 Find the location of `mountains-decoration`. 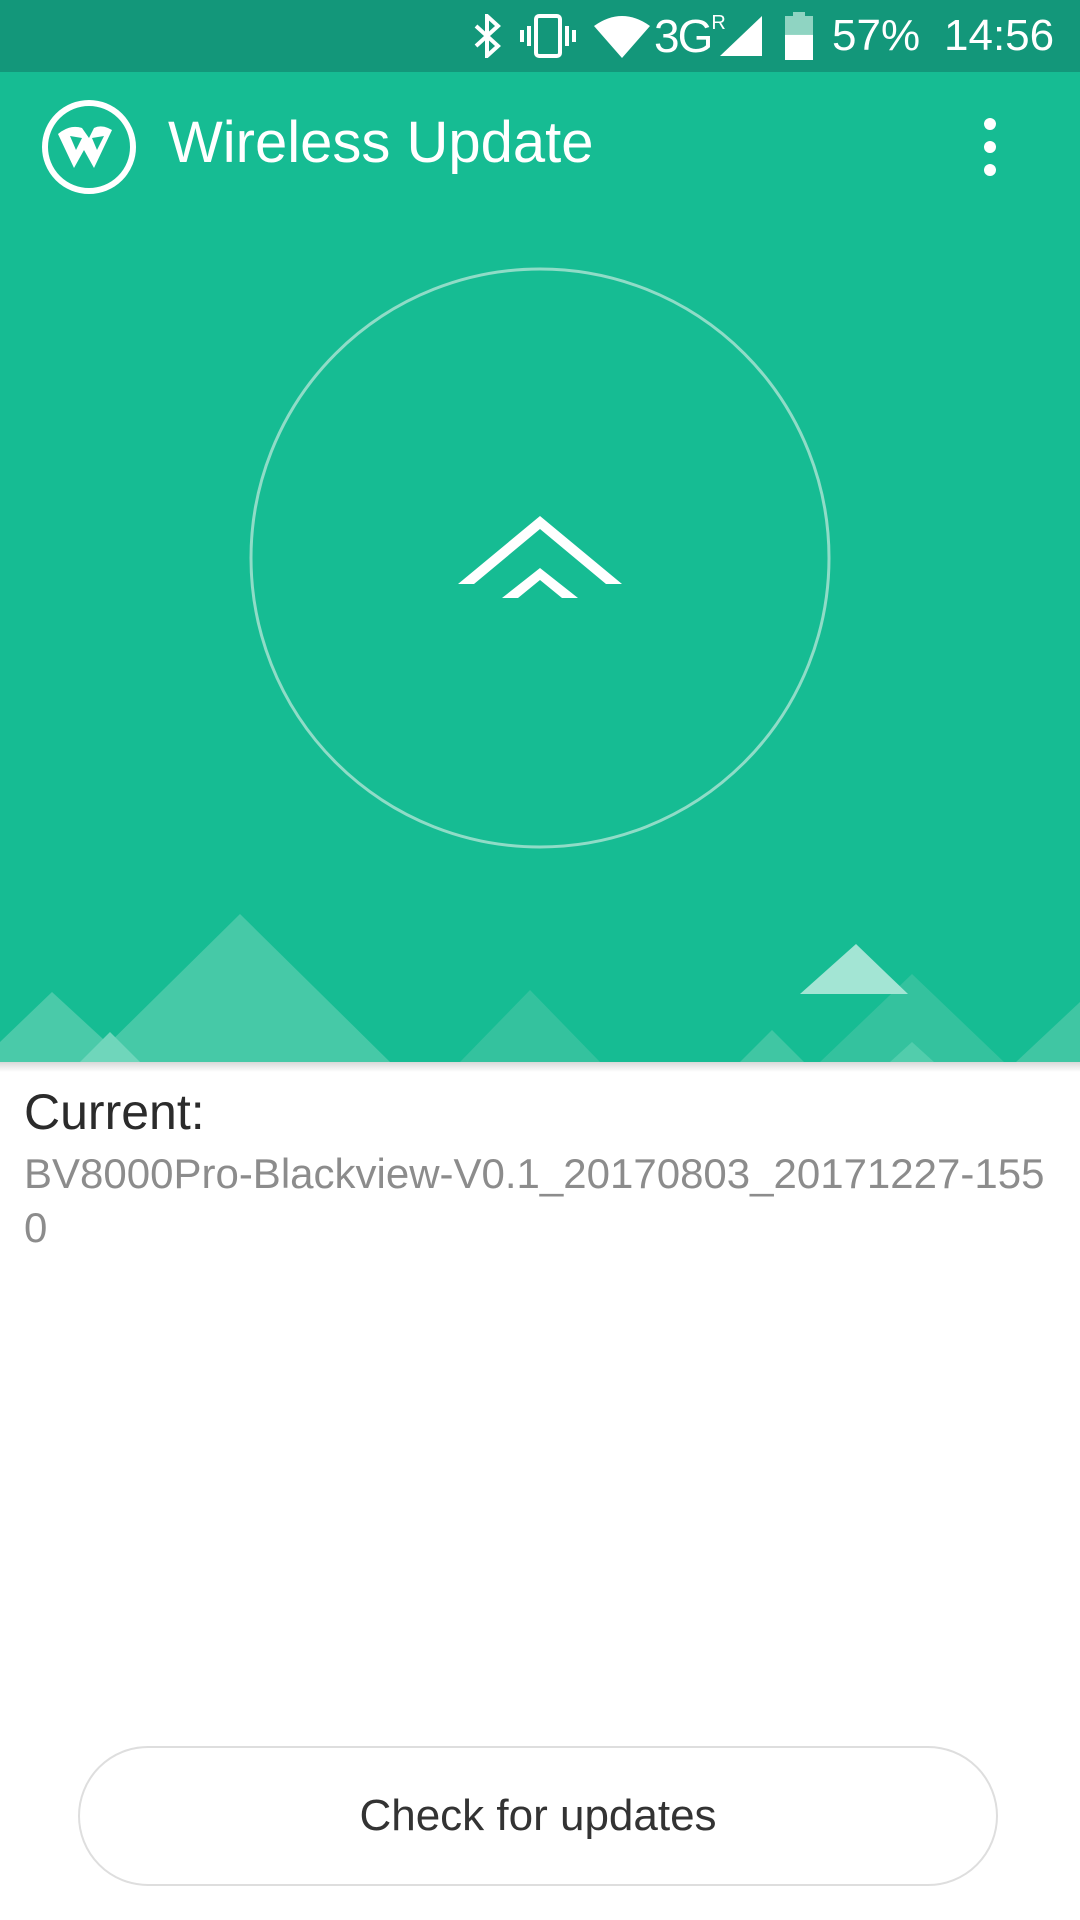

mountains-decoration is located at coordinates (540, 977).